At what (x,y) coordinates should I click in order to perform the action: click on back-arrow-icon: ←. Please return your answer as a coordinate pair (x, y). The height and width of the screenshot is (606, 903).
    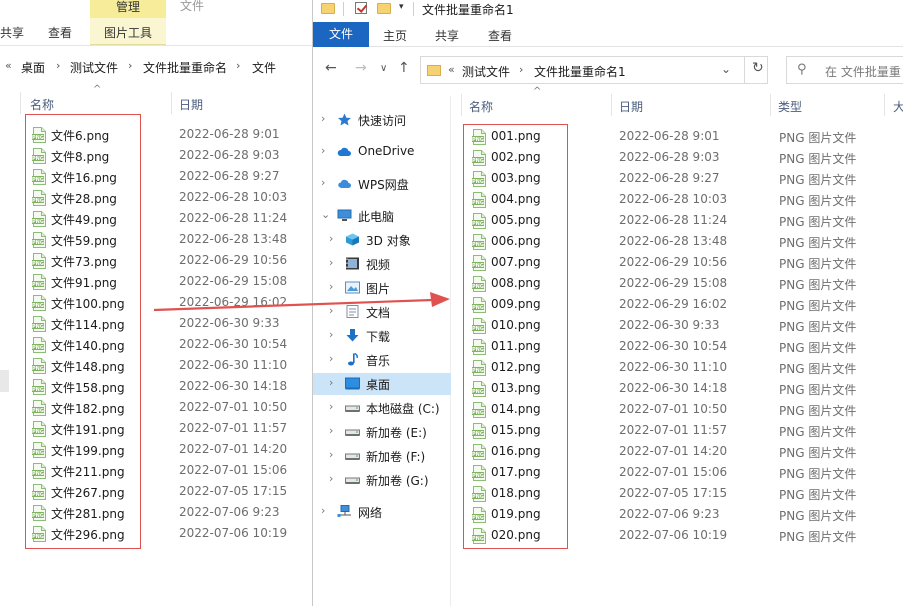
    Looking at the image, I should click on (331, 68).